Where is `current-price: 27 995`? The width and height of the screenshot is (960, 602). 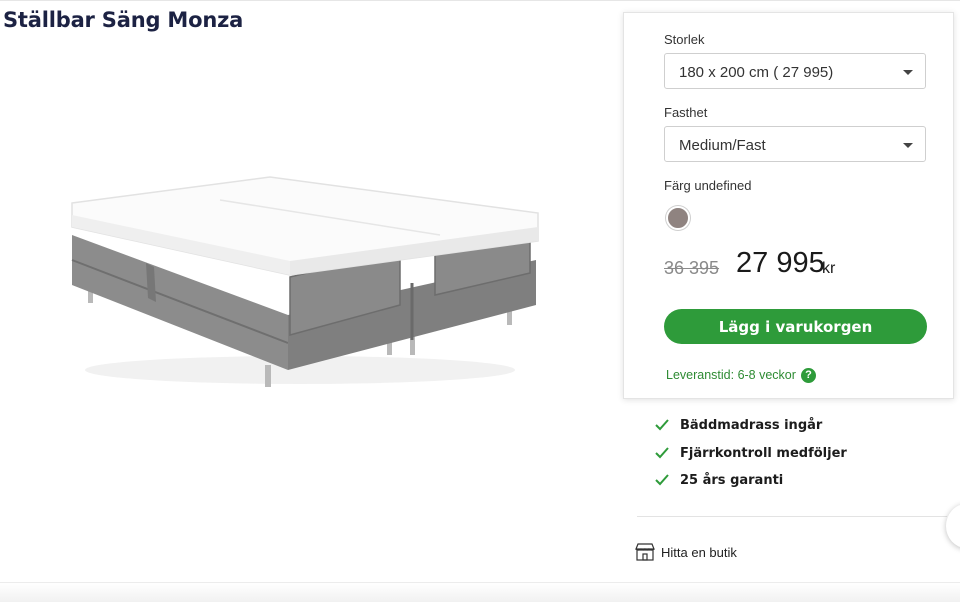 current-price: 27 995 is located at coordinates (780, 263).